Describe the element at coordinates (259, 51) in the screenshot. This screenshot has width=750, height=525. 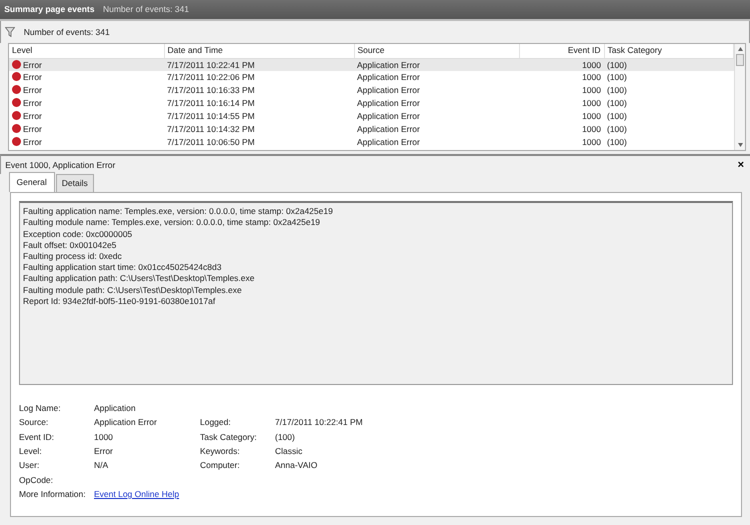
I see `column-header: Date and Time` at that location.